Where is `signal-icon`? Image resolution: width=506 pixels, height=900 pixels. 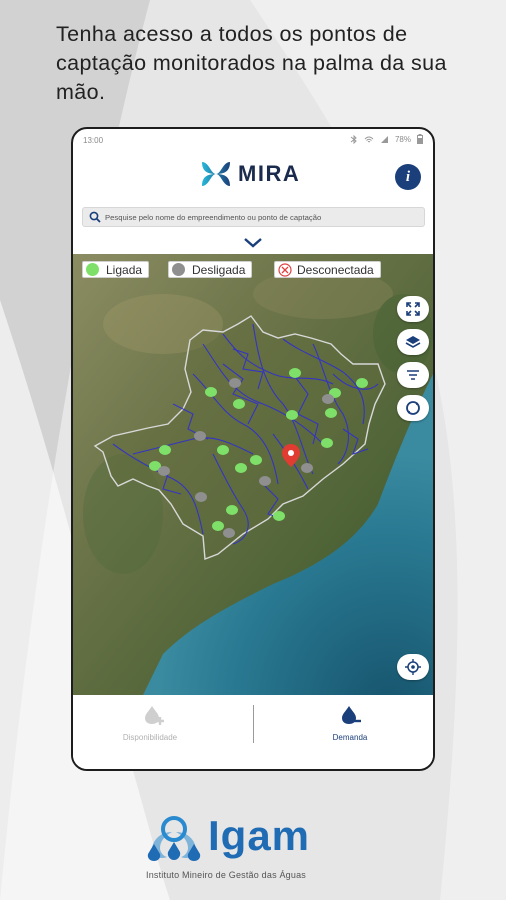 signal-icon is located at coordinates (384, 139).